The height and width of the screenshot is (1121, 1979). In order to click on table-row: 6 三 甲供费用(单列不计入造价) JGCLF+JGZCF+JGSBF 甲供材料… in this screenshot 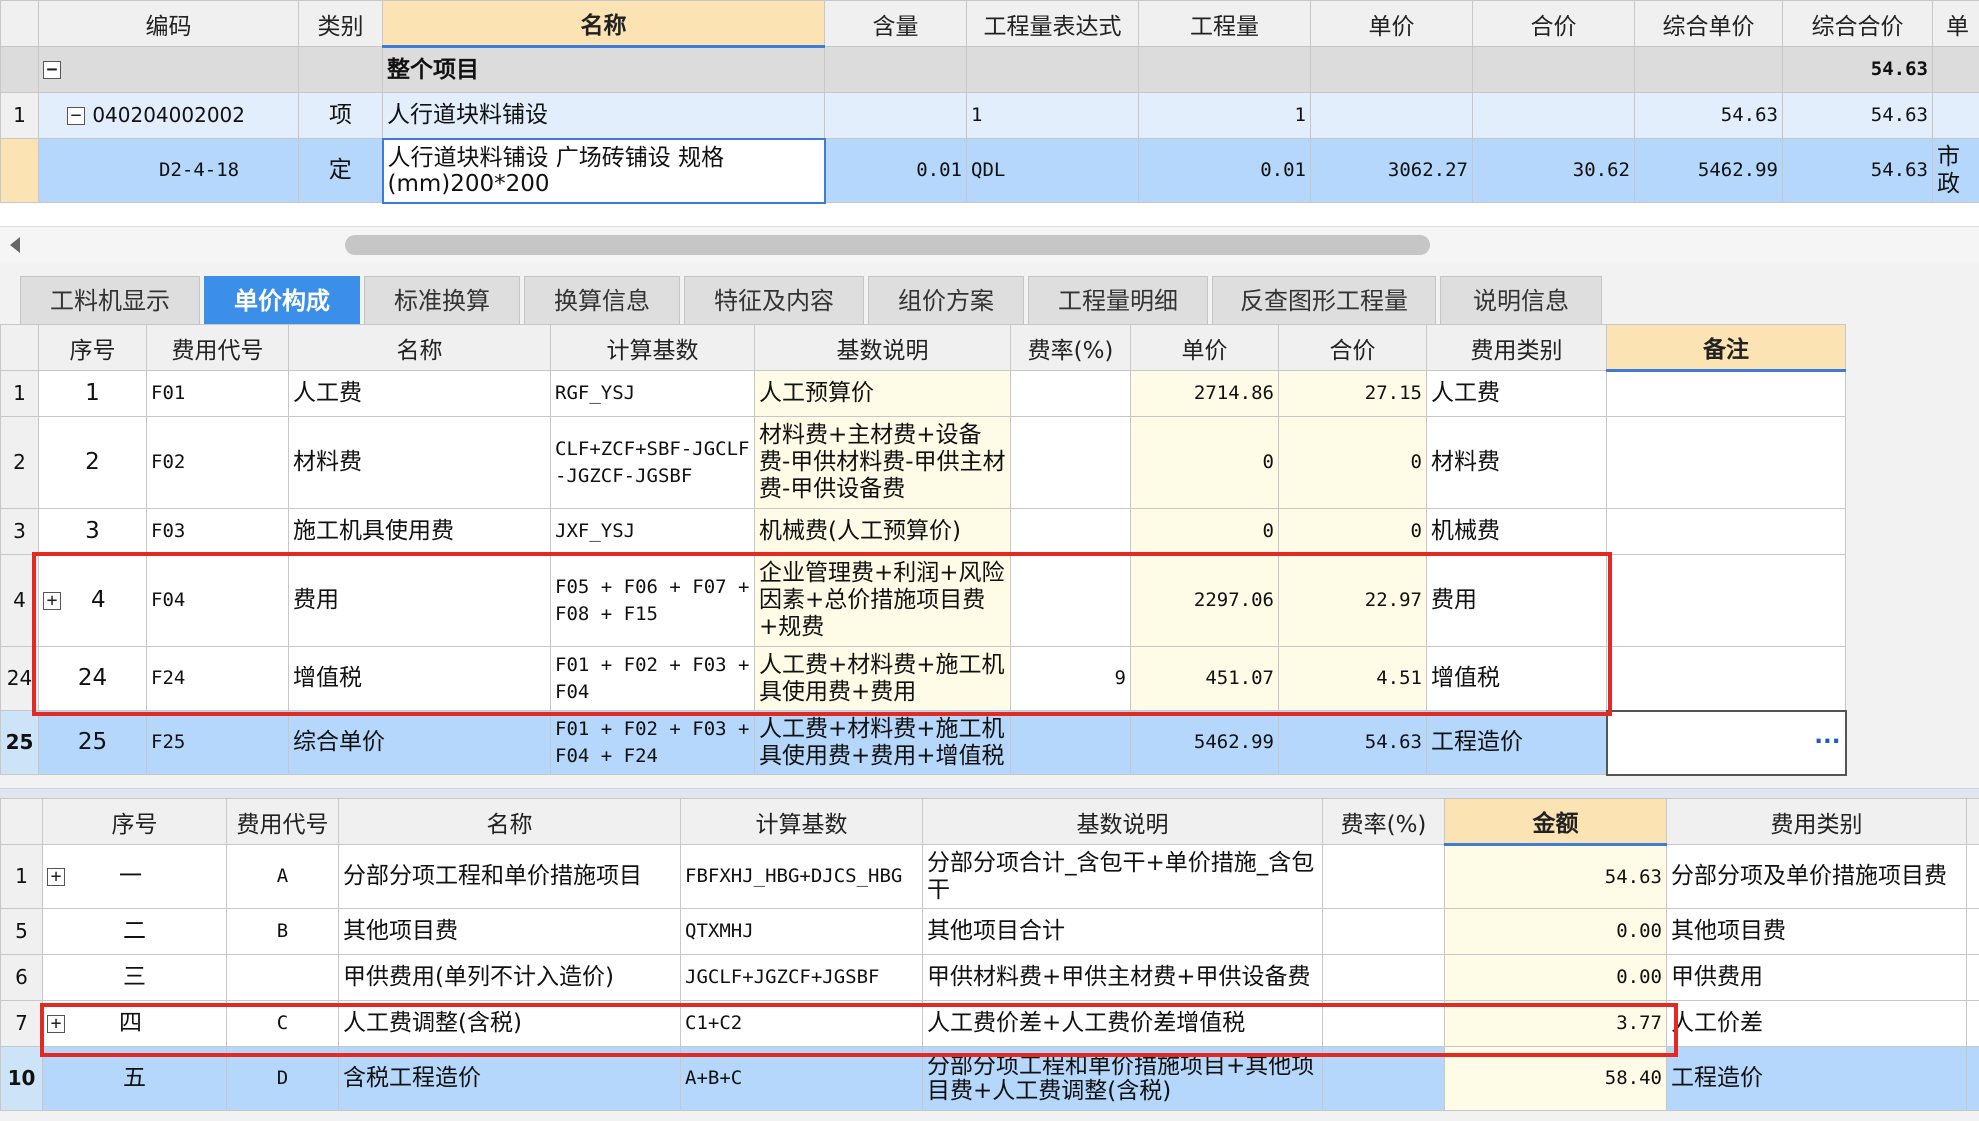, I will do `click(989, 977)`.